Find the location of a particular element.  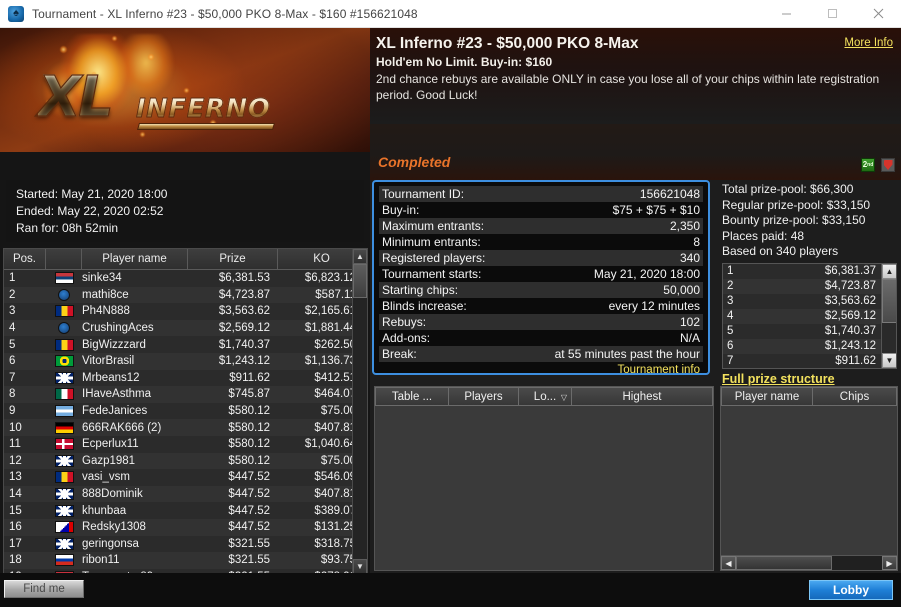

row-prize: $911.62 is located at coordinates (249, 377).